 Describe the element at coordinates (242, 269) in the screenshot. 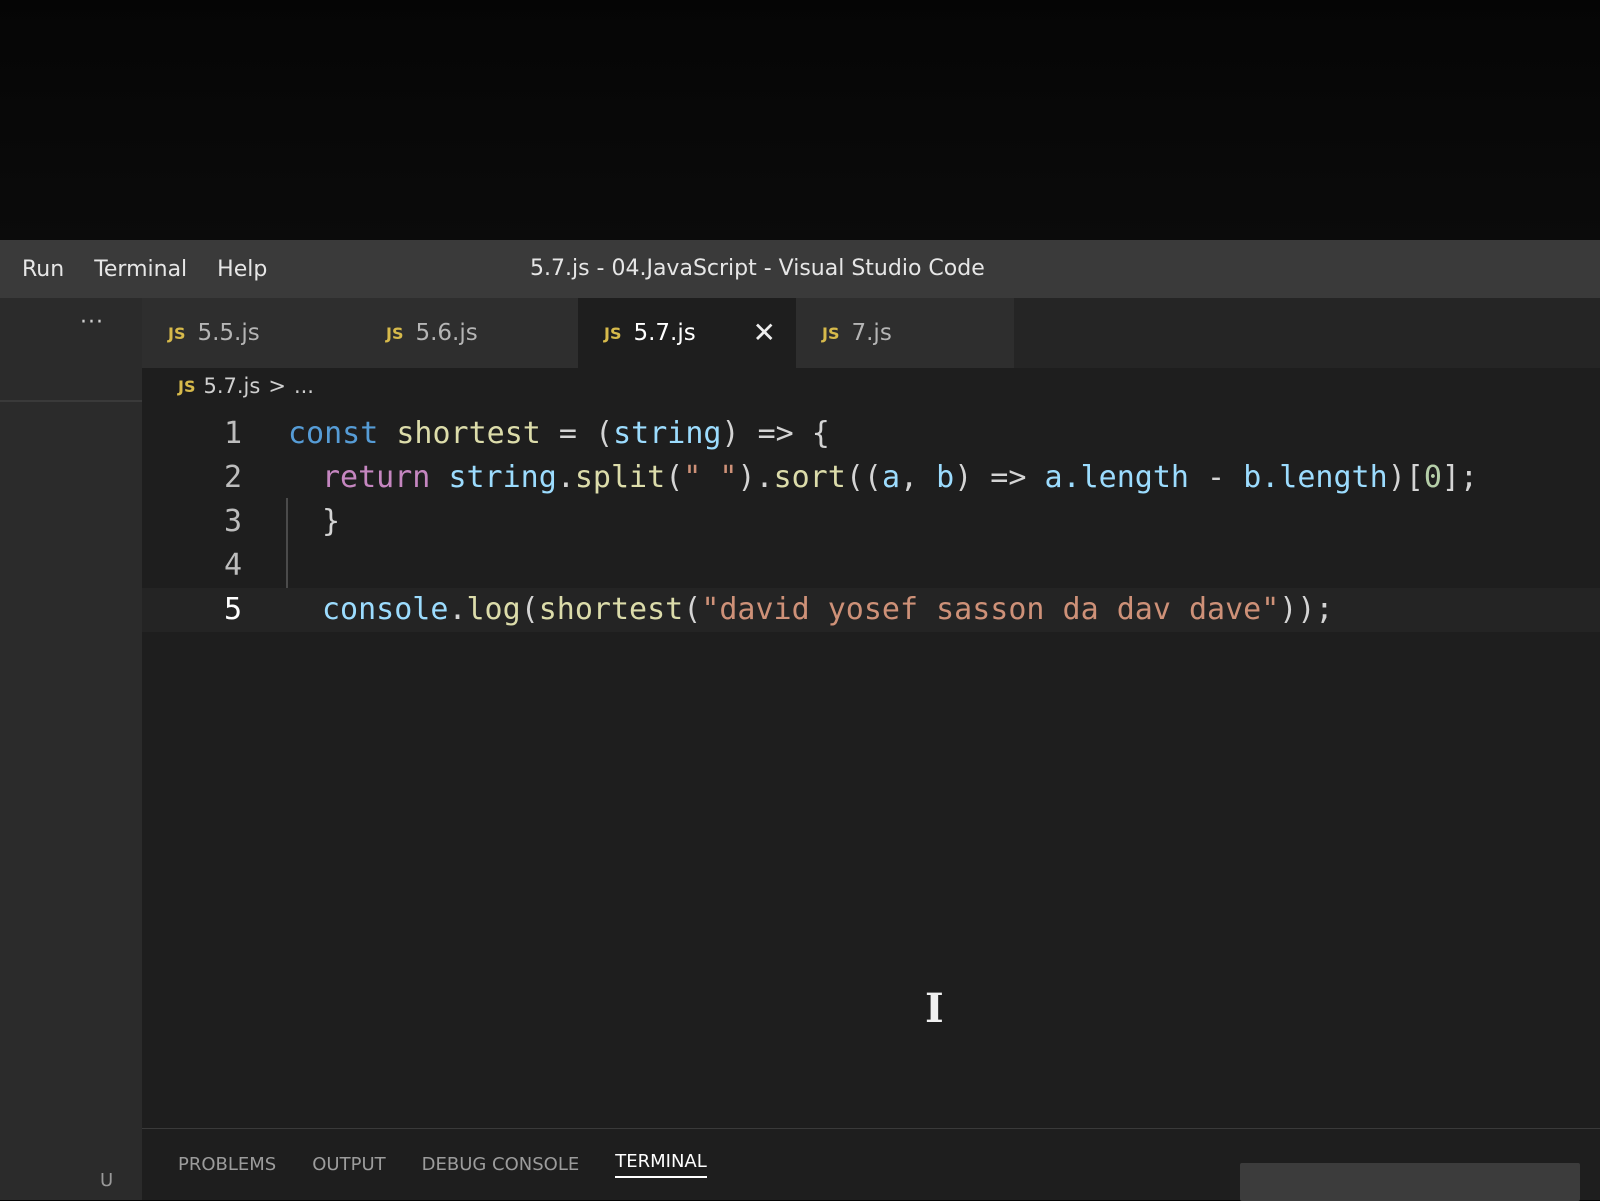

I see `menu-help: Help` at that location.